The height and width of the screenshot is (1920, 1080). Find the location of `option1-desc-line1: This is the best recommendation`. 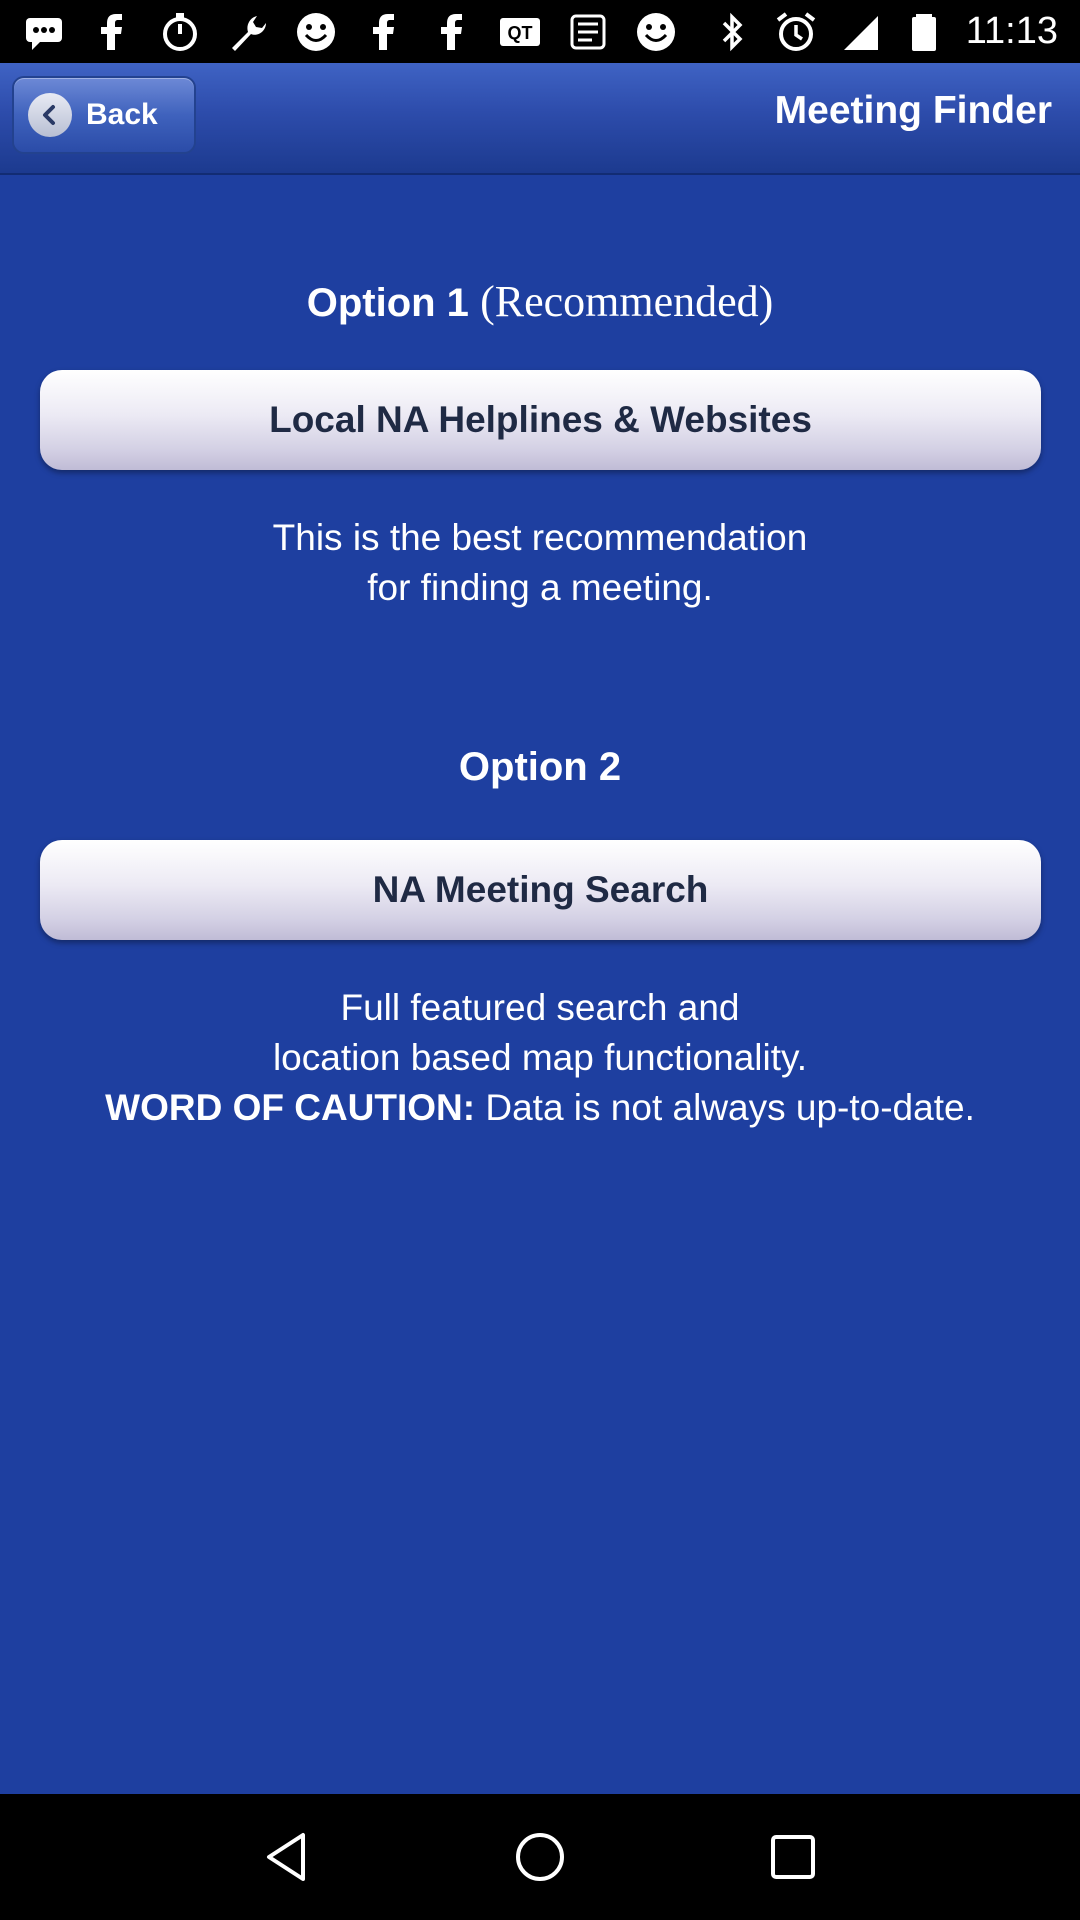

option1-desc-line1: This is the best recommendation is located at coordinates (540, 537).